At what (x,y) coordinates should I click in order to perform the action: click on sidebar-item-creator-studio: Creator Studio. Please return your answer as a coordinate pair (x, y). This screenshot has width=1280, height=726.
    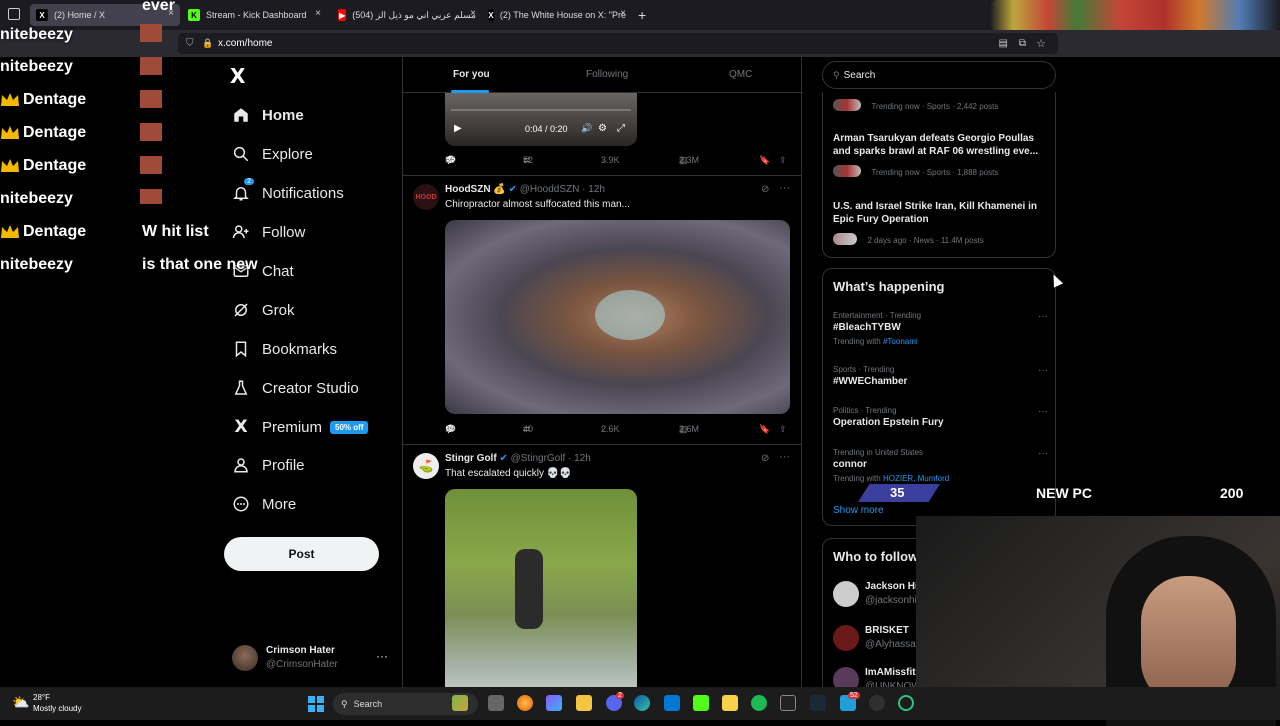
    Looking at the image, I should click on (289, 388).